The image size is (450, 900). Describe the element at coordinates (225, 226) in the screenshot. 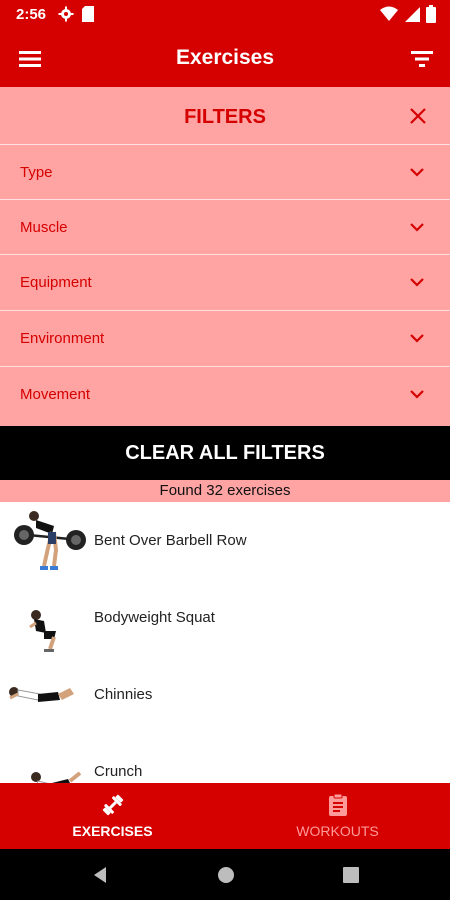

I see `filter-row-muscle: Muscle` at that location.